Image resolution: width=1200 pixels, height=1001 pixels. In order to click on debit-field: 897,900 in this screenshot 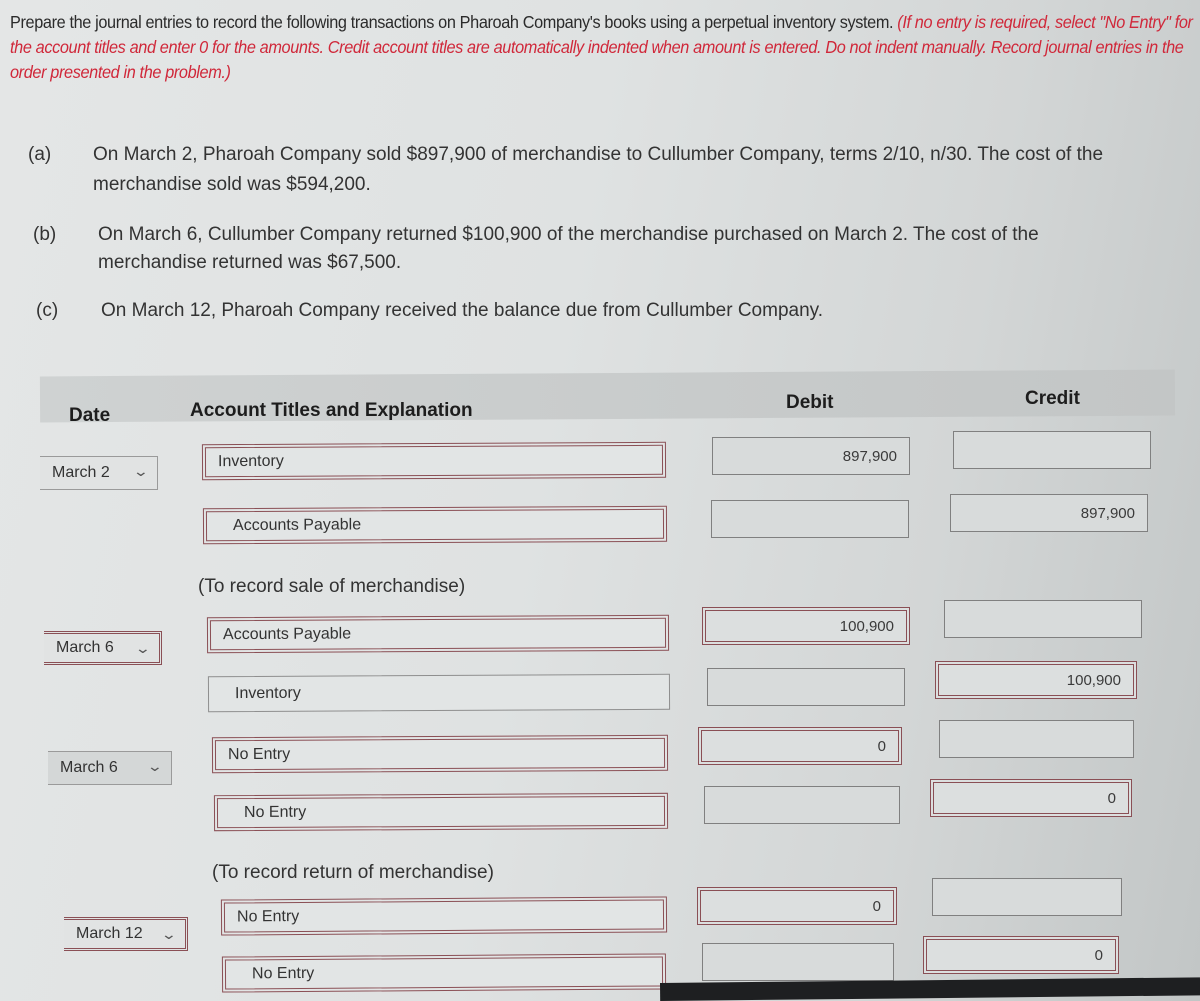, I will do `click(811, 456)`.